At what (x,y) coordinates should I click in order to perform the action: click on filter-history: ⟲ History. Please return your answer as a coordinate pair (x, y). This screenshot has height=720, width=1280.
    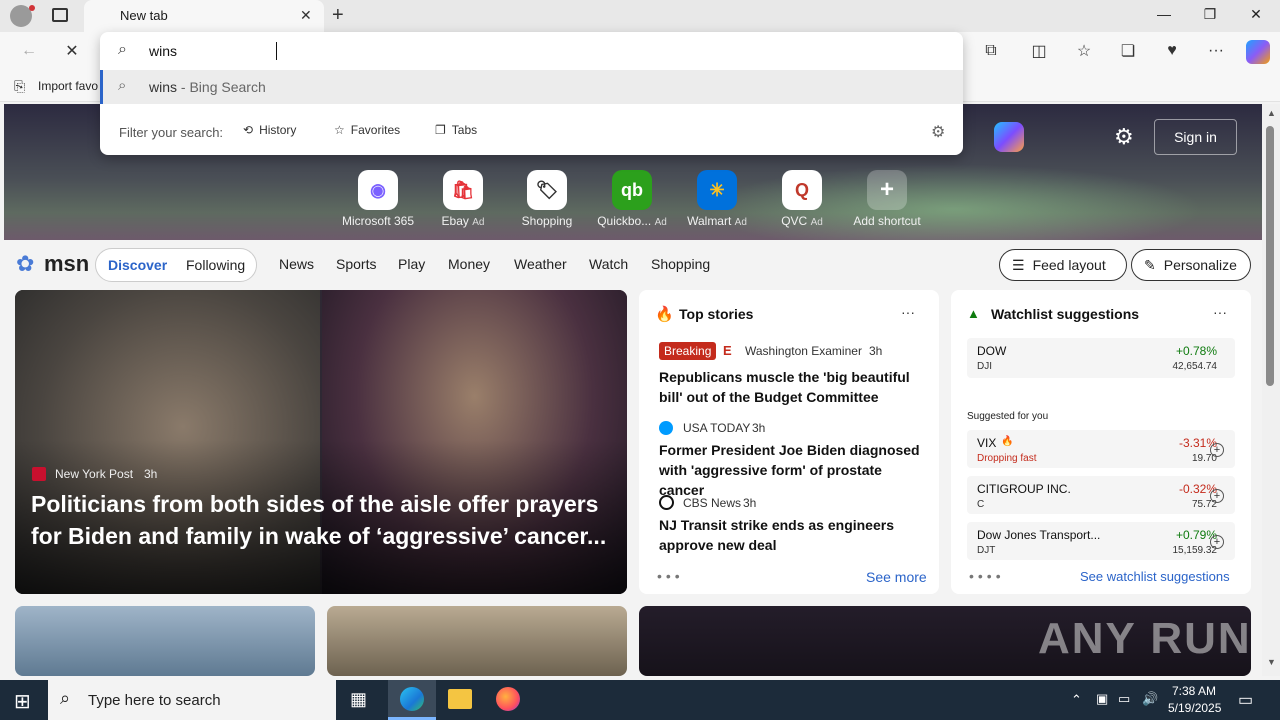
    Looking at the image, I should click on (269, 130).